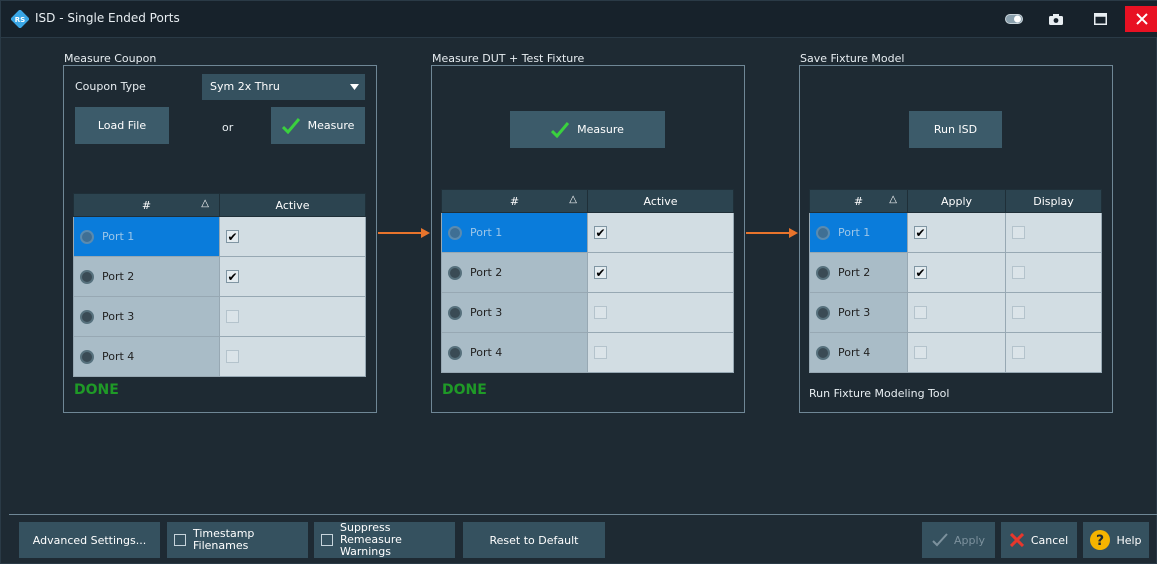 This screenshot has width=1157, height=564. Describe the element at coordinates (600, 129) in the screenshot. I see `dut-measure-label: Measure` at that location.